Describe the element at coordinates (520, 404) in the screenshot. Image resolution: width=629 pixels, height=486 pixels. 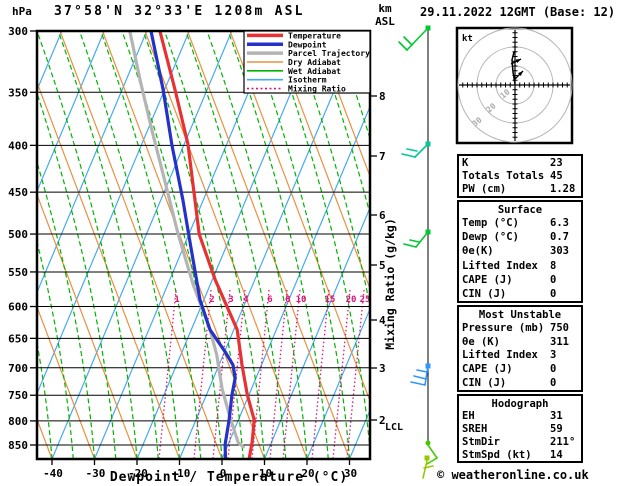
I see `table-section-title: Hodograph` at that location.